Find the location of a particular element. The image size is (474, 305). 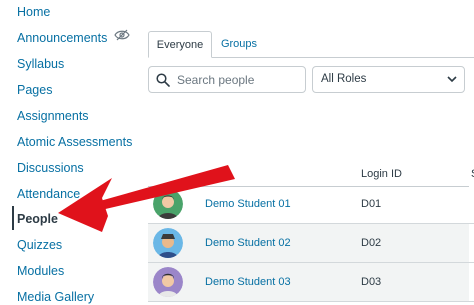

column-header-login-id: Login ID is located at coordinates (381, 174).